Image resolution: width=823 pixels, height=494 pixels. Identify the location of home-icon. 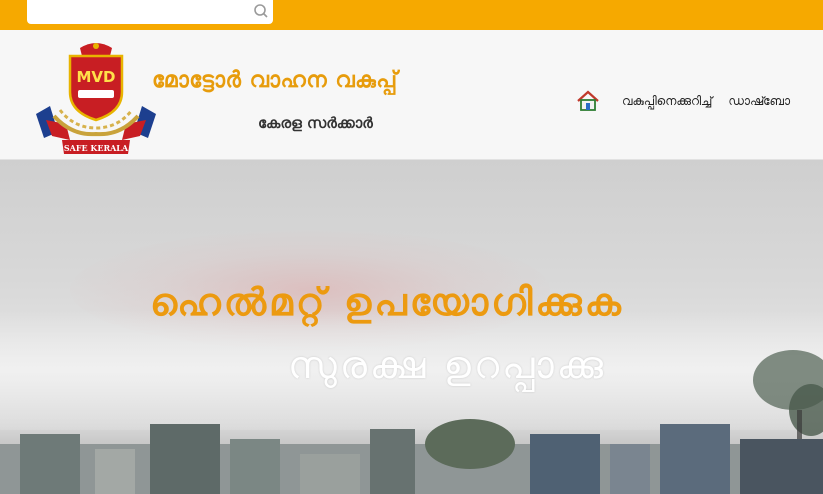
(588, 101).